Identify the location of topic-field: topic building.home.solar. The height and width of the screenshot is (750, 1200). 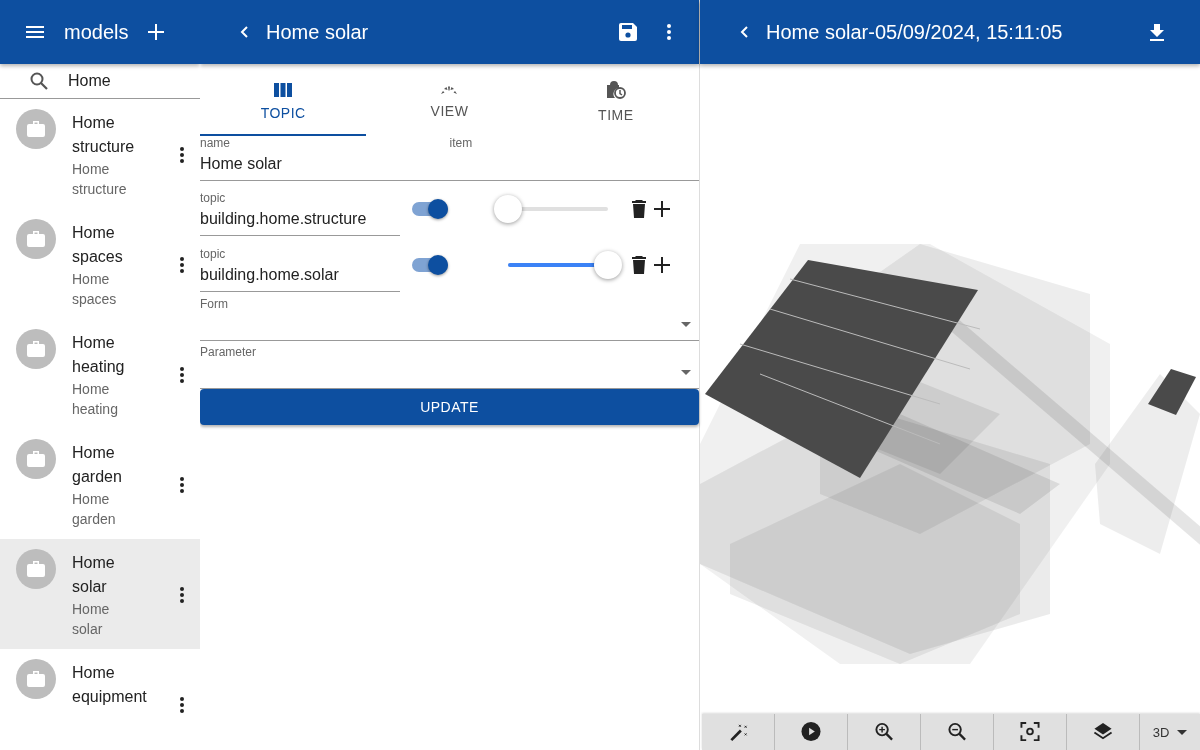
(300, 265).